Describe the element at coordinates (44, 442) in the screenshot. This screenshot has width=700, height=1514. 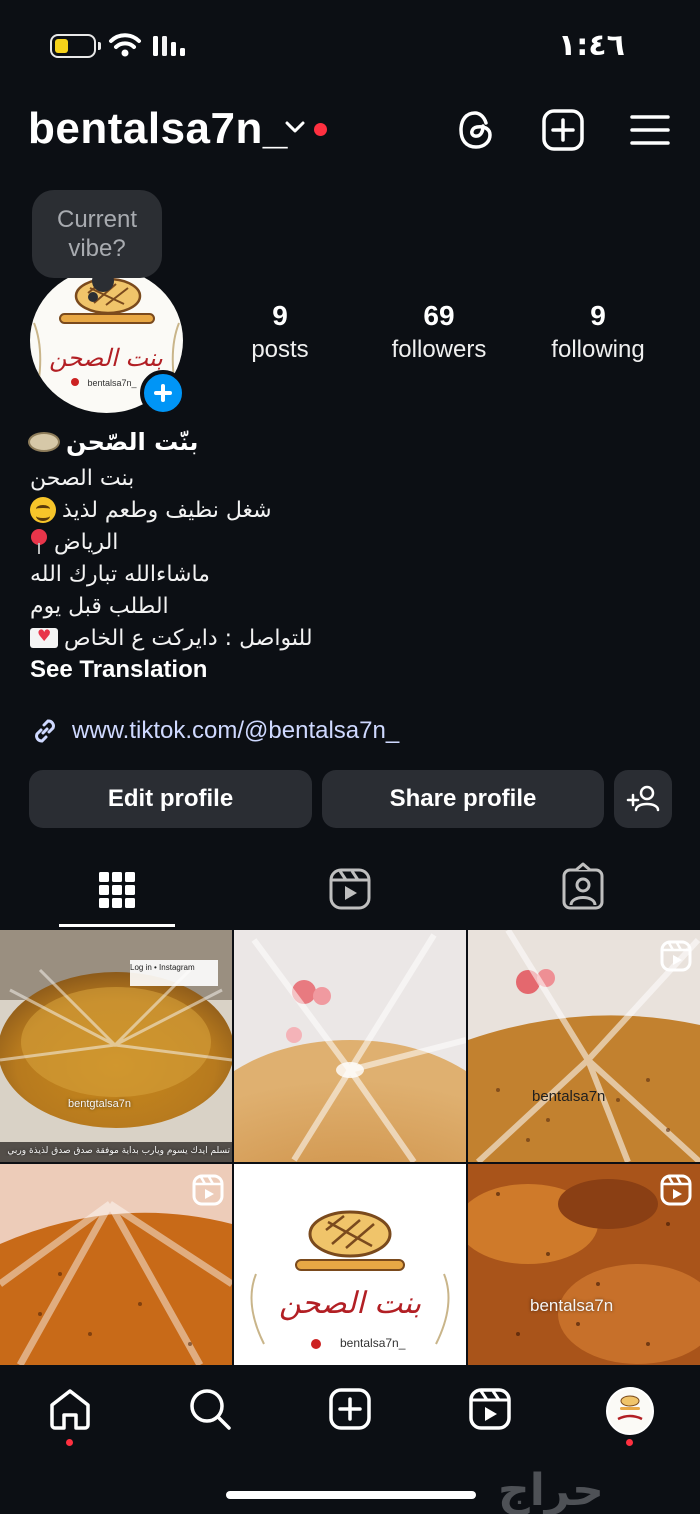
I see `bread-emoji-icon` at that location.